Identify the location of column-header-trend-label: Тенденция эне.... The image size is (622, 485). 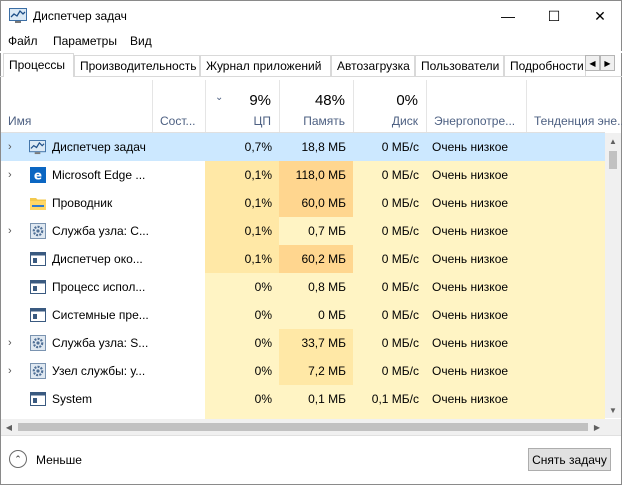
(578, 121).